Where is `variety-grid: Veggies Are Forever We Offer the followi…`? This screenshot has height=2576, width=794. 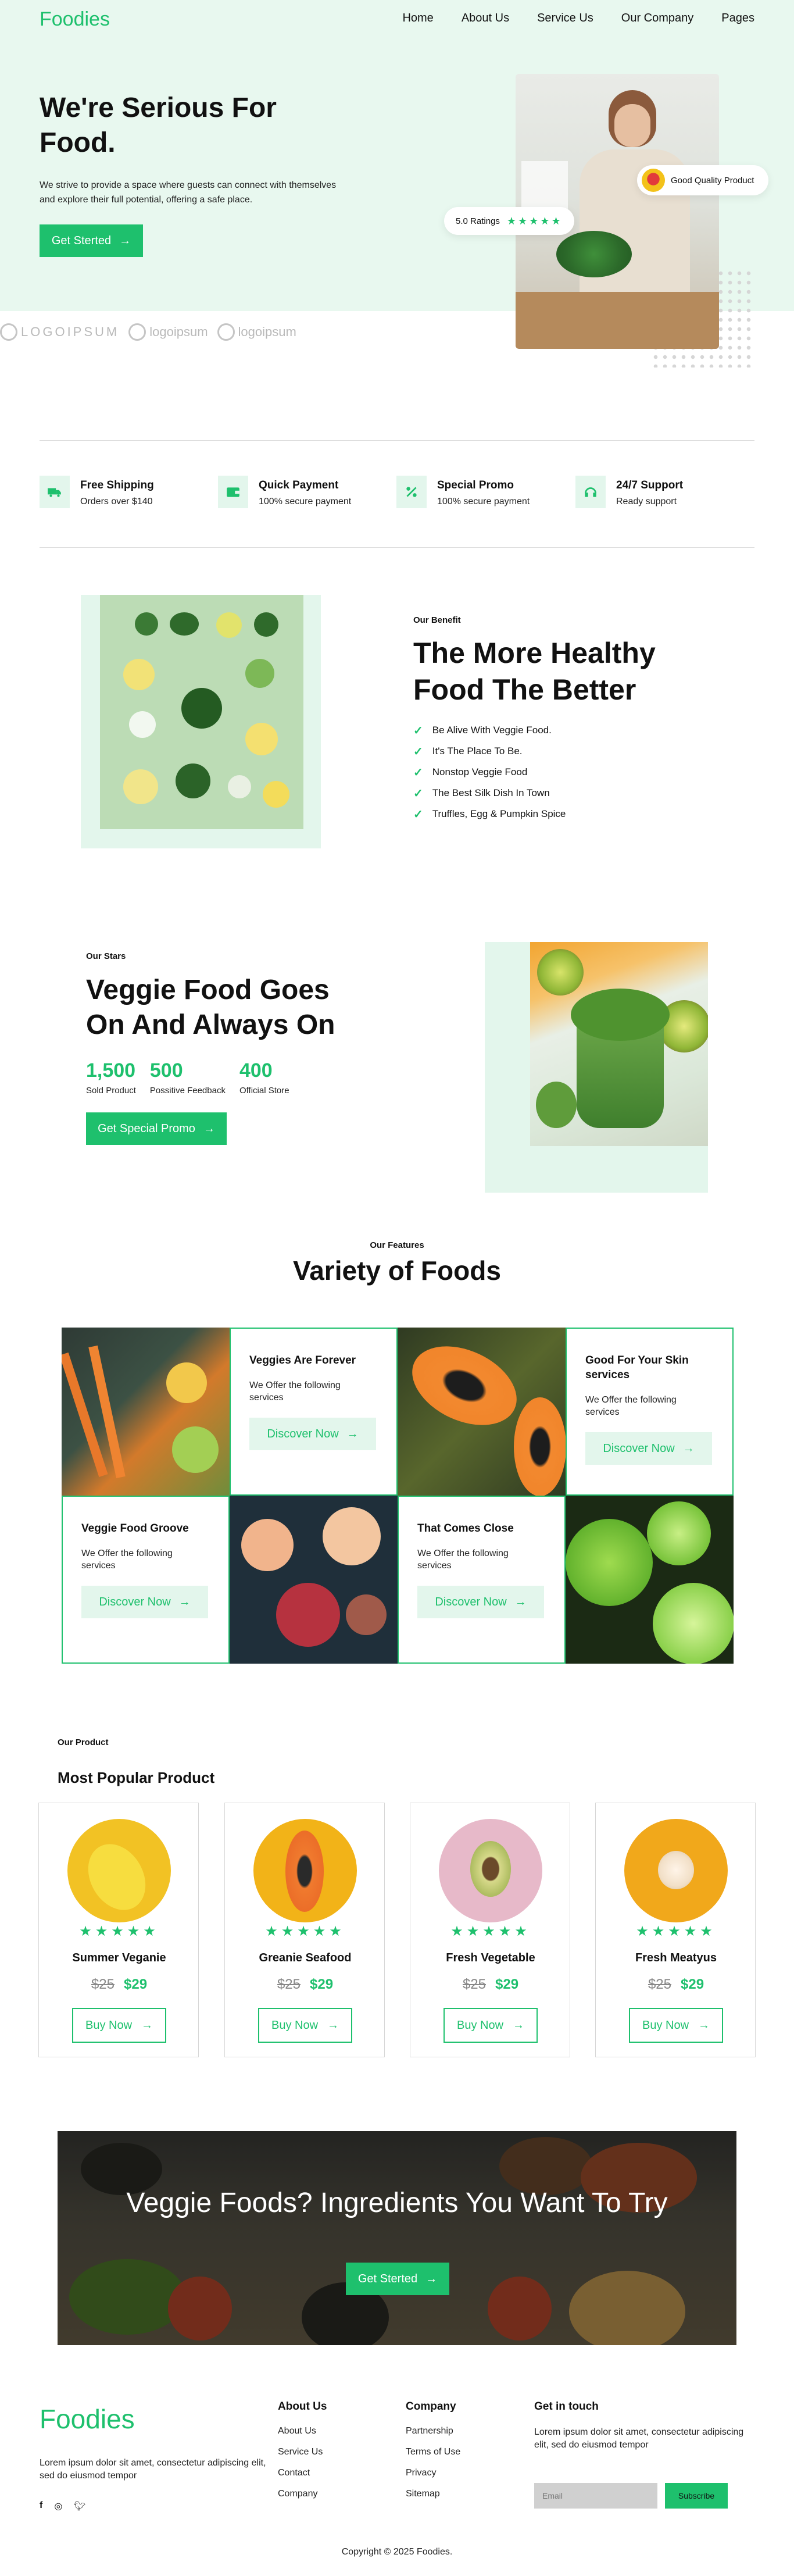
variety-grid: Veggies Are Forever We Offer the followi… is located at coordinates (398, 1496).